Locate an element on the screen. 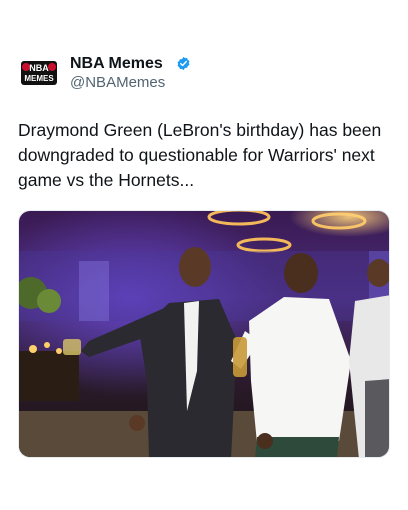 The height and width of the screenshot is (510, 408). avatar-text-top: NBA is located at coordinates (39, 68).